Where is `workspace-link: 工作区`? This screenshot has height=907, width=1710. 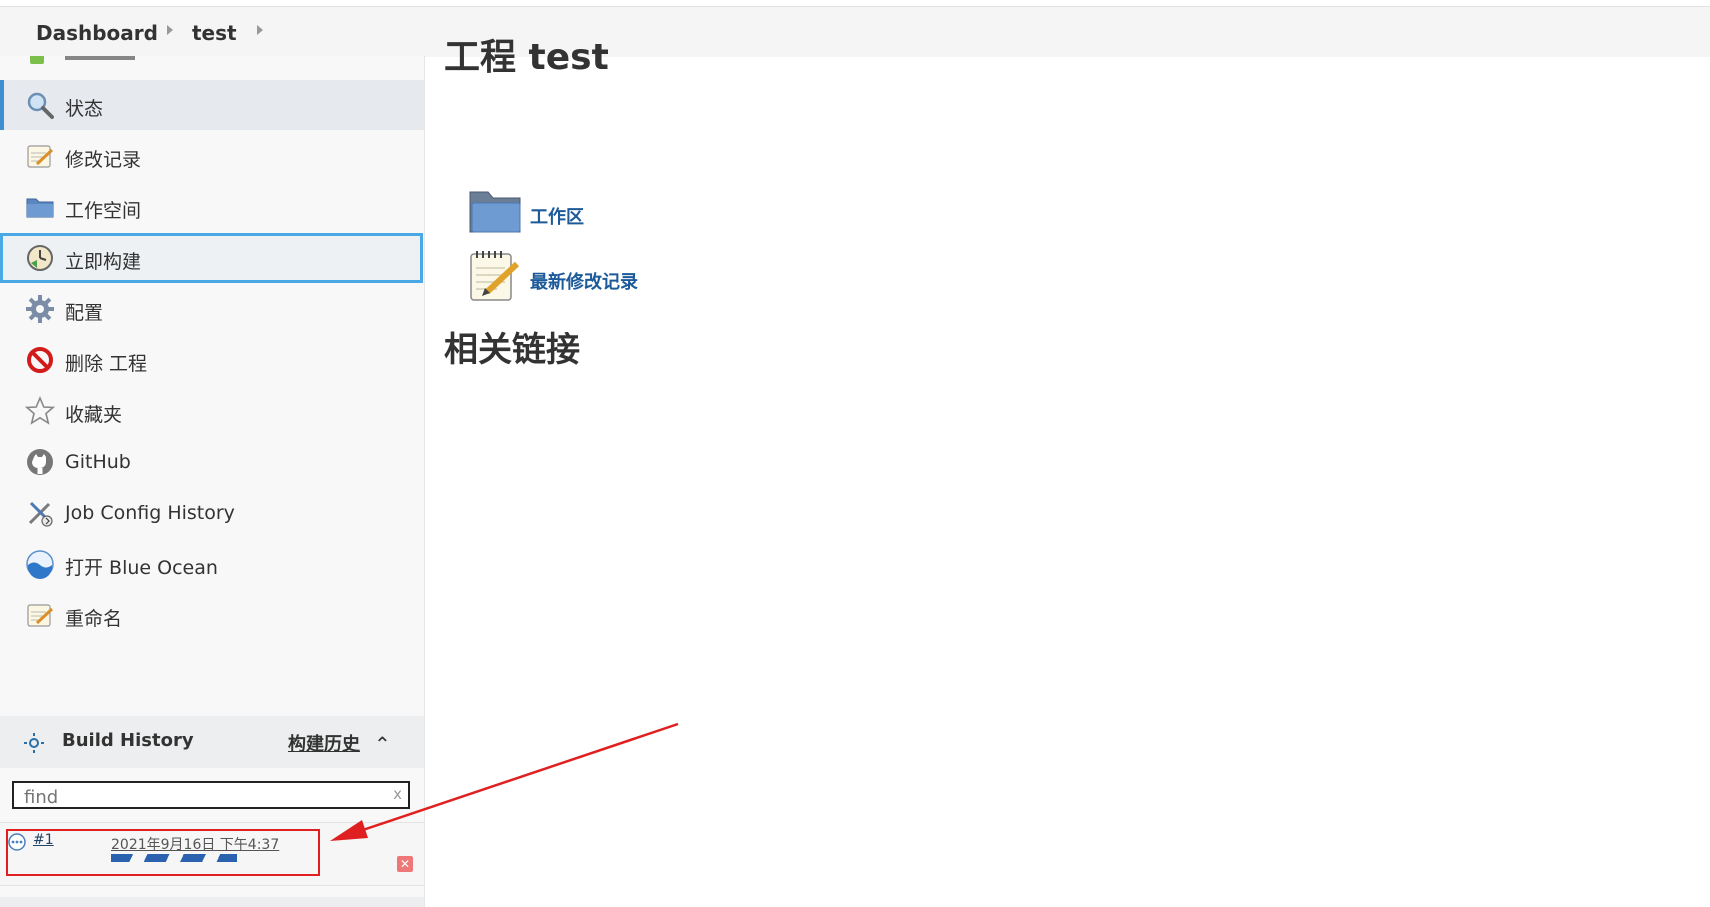 workspace-link: 工作区 is located at coordinates (557, 216).